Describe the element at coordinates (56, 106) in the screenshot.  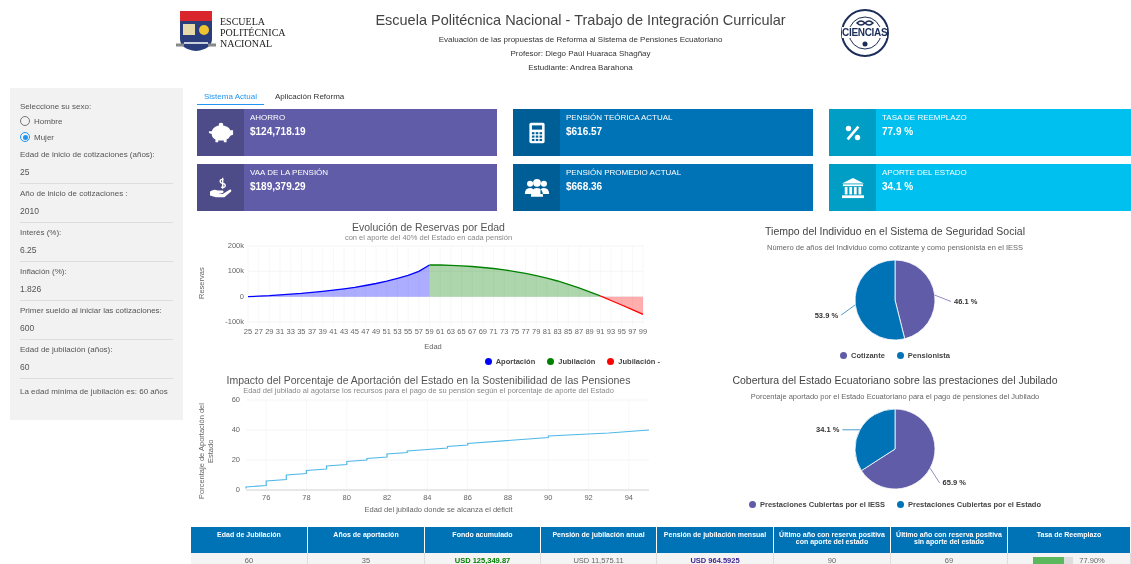
I see `field-label: Seleccione su sexo:` at that location.